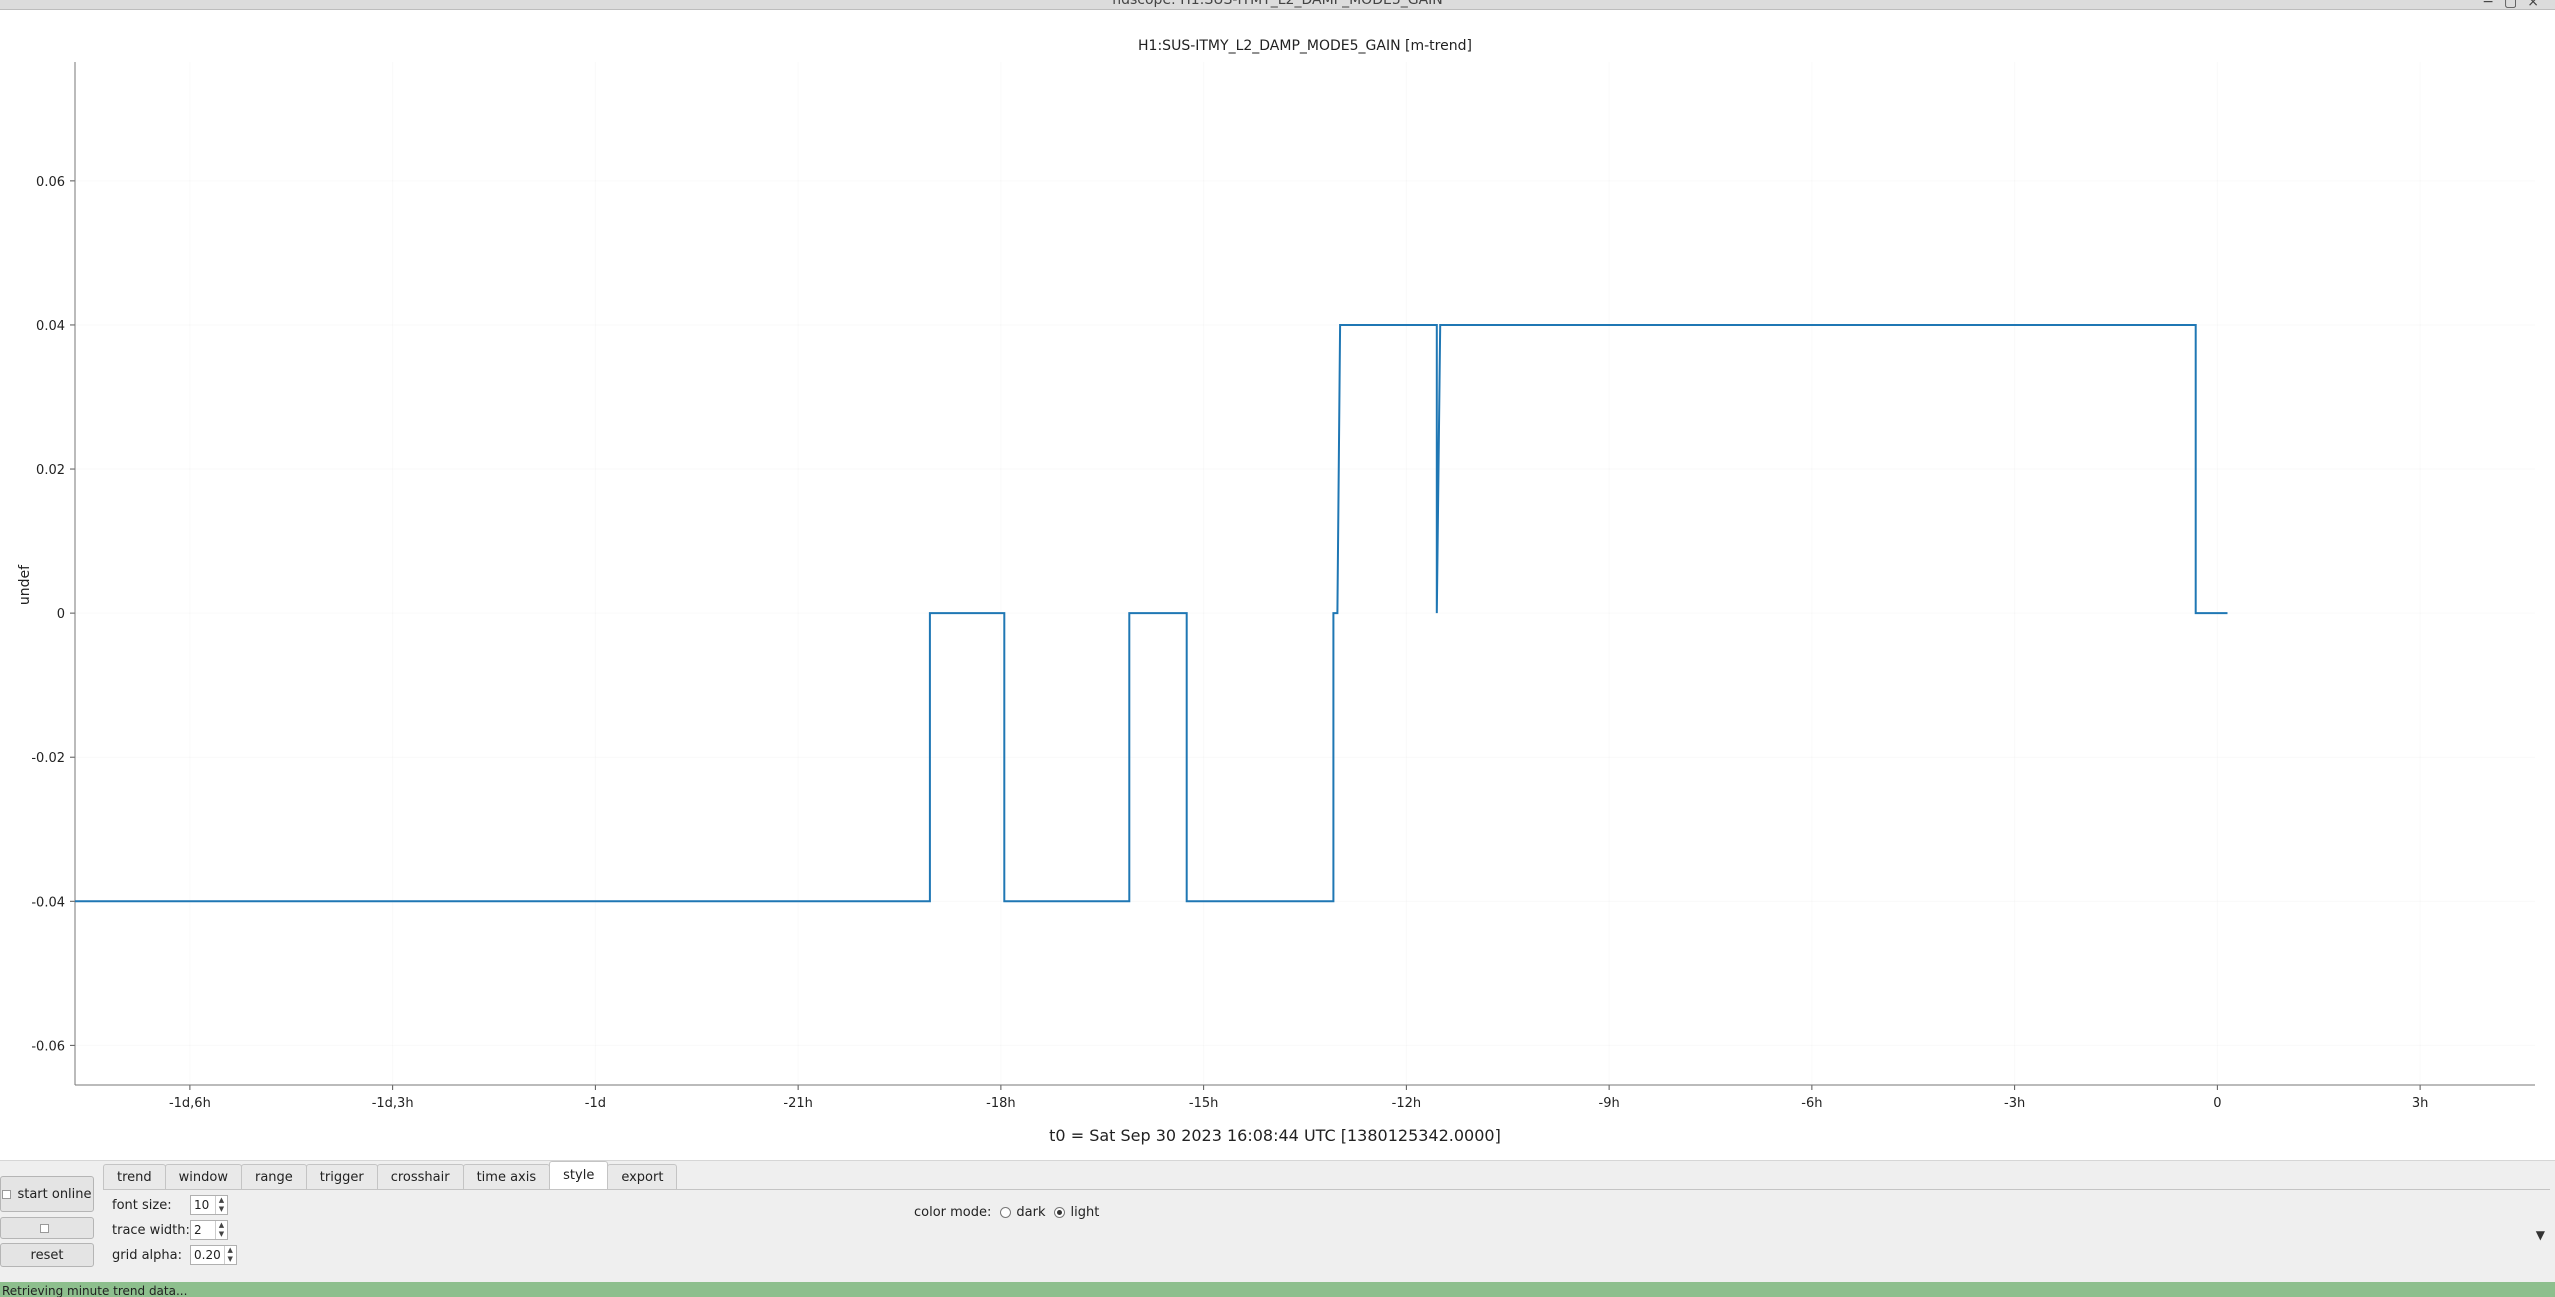 This screenshot has height=1297, width=2555. Describe the element at coordinates (2493, 4) in the screenshot. I see `minimize-icon: −` at that location.